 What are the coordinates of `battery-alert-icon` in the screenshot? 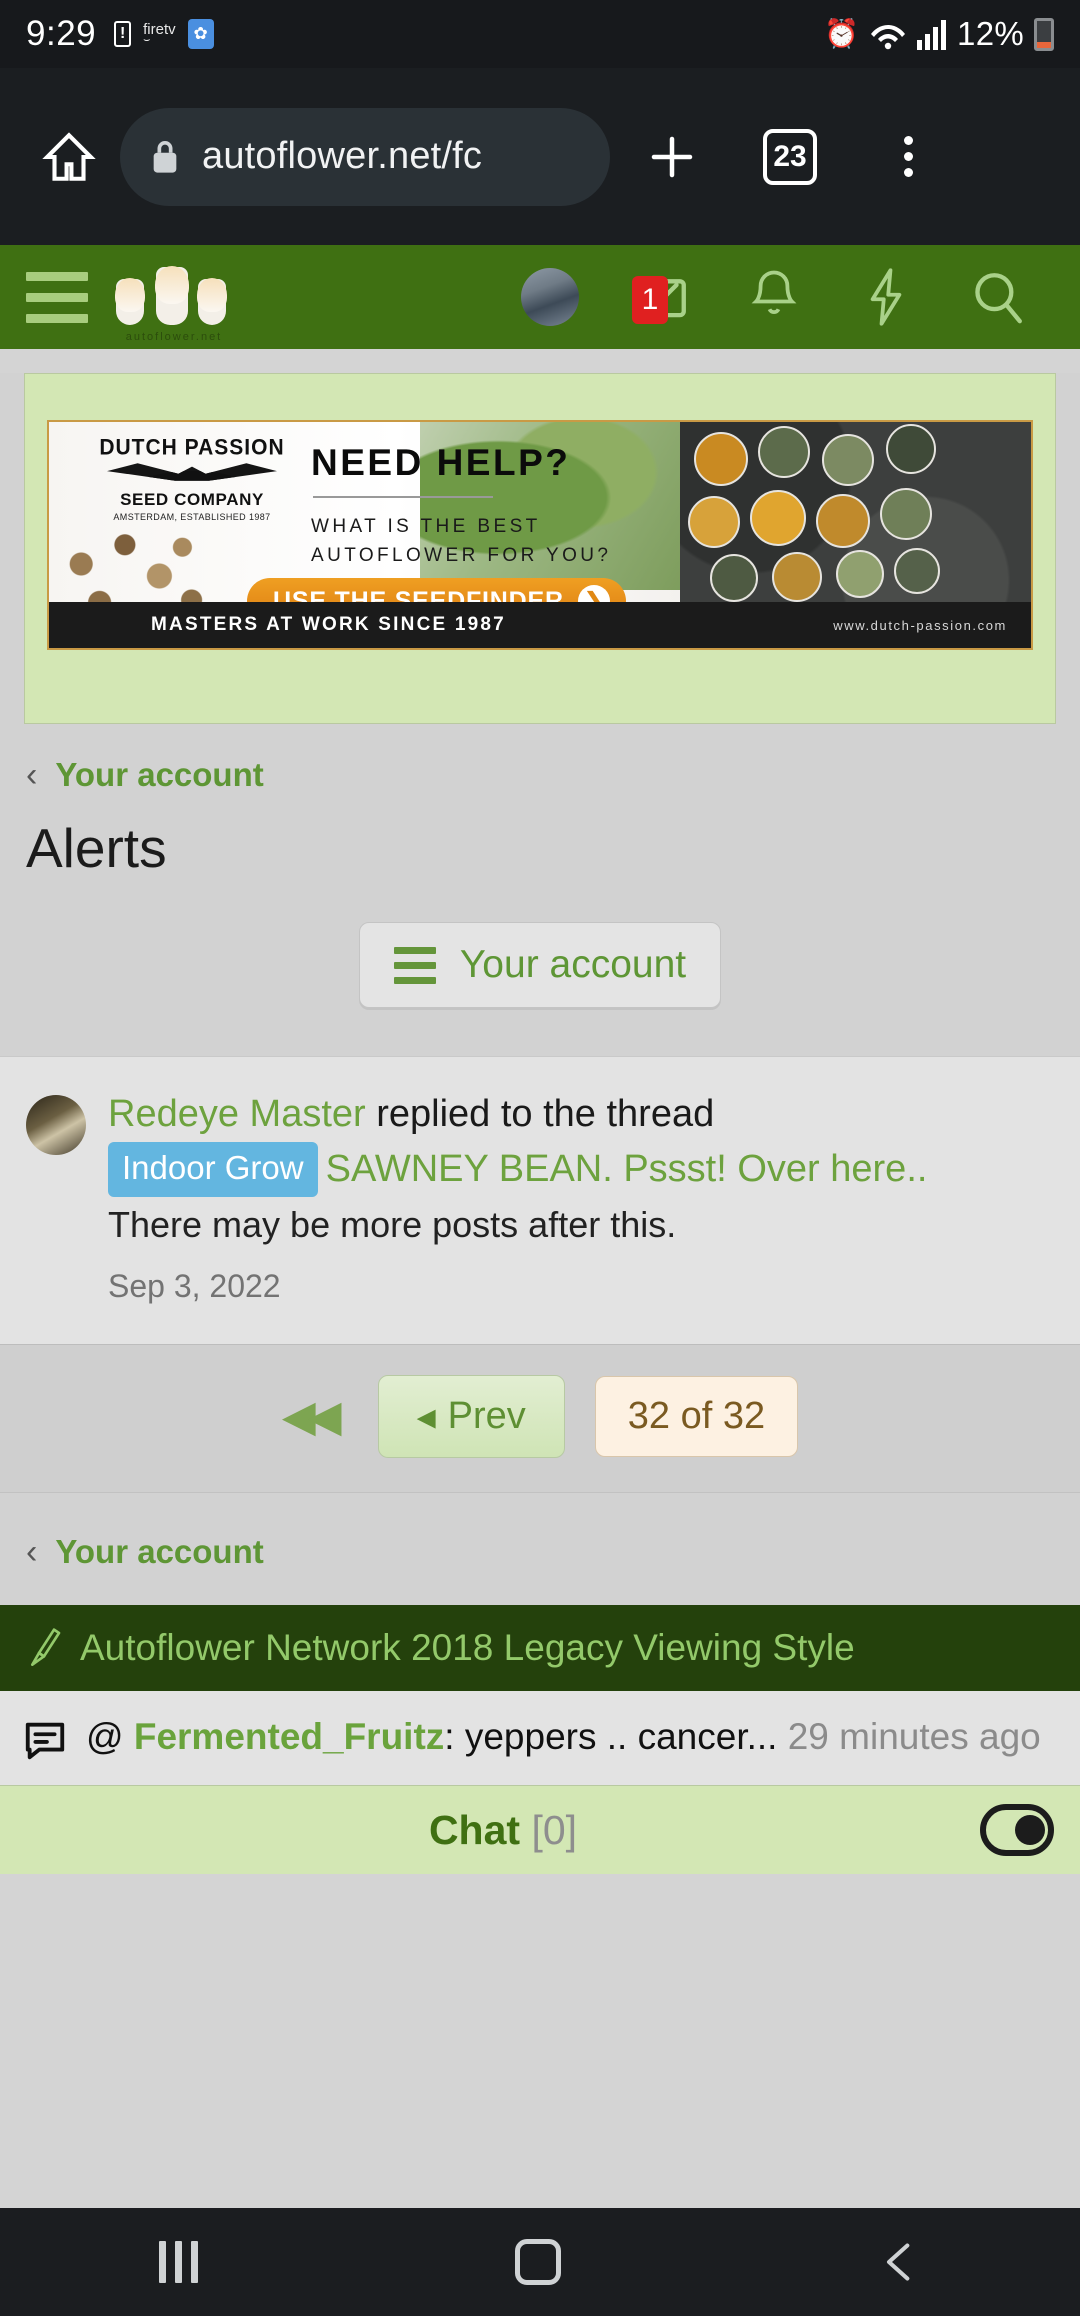 It's located at (123, 34).